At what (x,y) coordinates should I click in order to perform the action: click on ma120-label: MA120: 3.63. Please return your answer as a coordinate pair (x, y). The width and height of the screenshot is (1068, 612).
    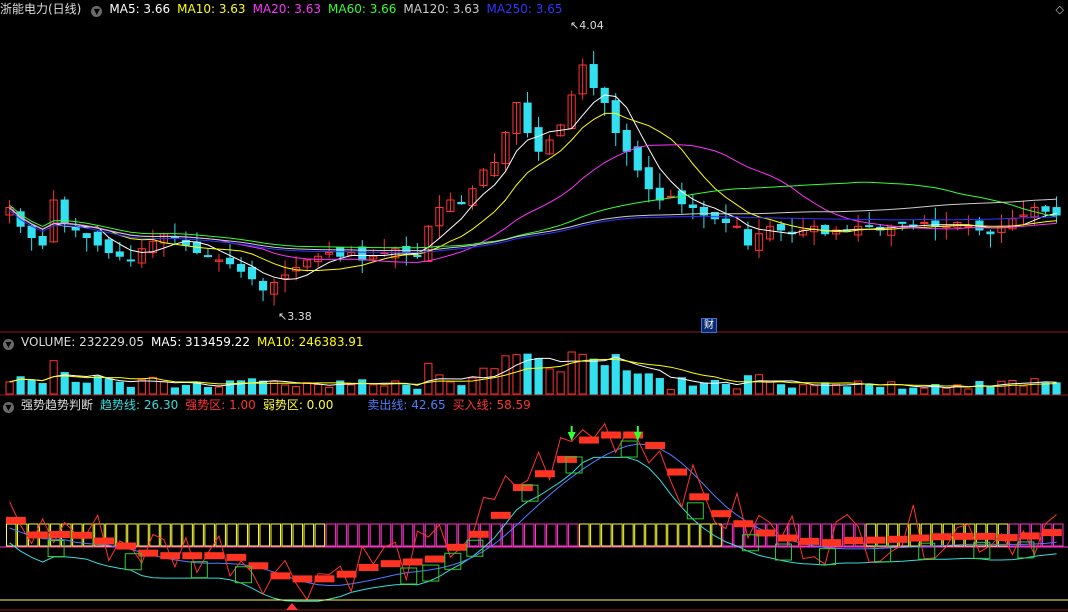
    Looking at the image, I should click on (441, 9).